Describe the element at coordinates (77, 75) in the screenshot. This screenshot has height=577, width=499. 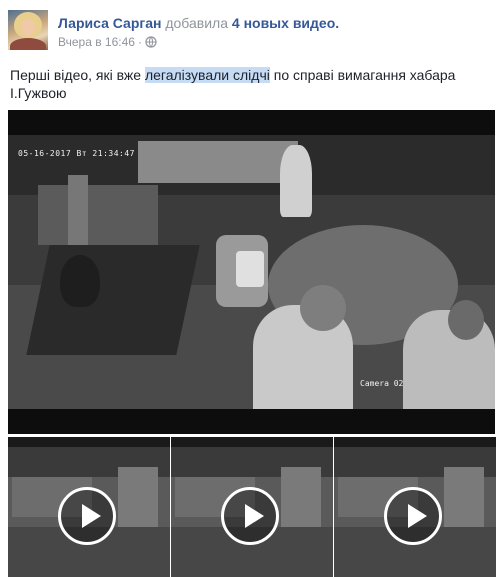
I see `post-text-start: Перші відео, які вже` at that location.